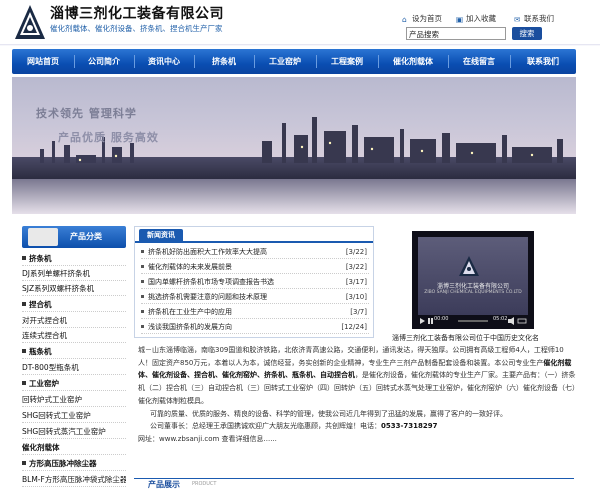 The height and width of the screenshot is (489, 600). I want to click on video-caption: 淄博三剂化工装备有限公司位于中国历史文化名, so click(465, 338).